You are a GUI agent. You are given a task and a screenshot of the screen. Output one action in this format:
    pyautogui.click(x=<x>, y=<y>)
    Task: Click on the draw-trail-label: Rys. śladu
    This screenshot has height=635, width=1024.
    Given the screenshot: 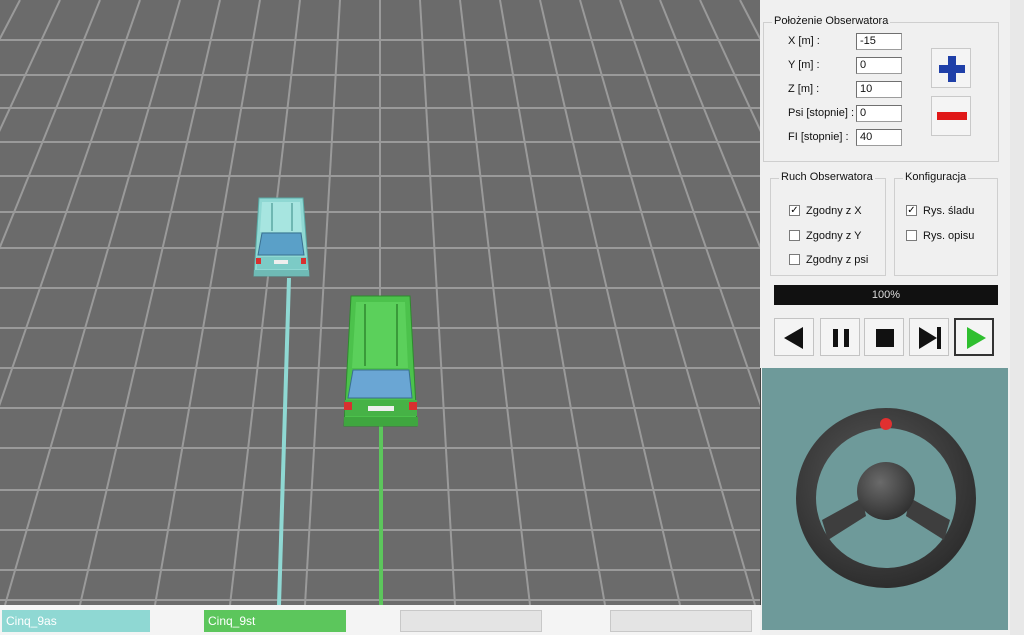 What is the action you would take?
    pyautogui.click(x=949, y=211)
    